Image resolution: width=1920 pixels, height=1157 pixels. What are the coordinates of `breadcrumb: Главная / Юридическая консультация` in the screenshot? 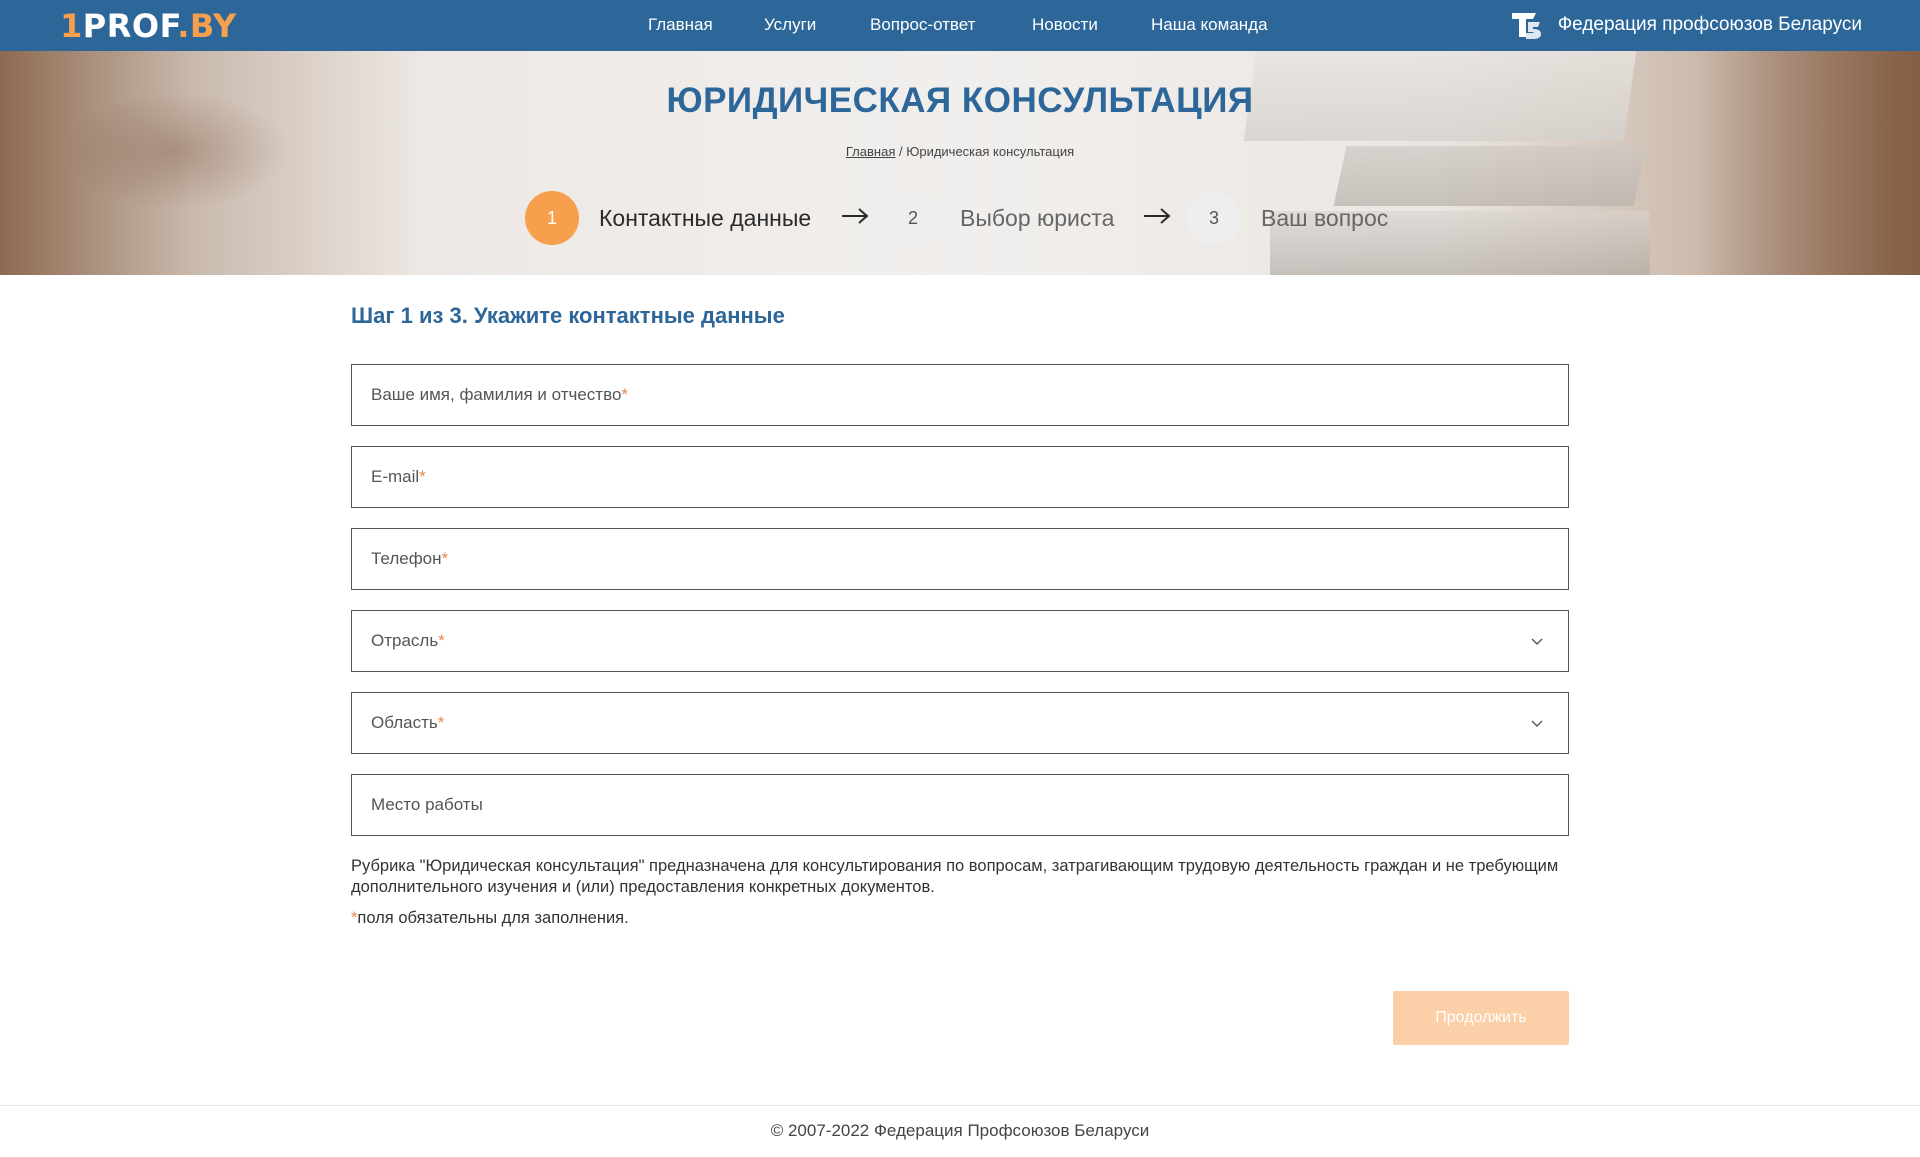 It's located at (960, 151).